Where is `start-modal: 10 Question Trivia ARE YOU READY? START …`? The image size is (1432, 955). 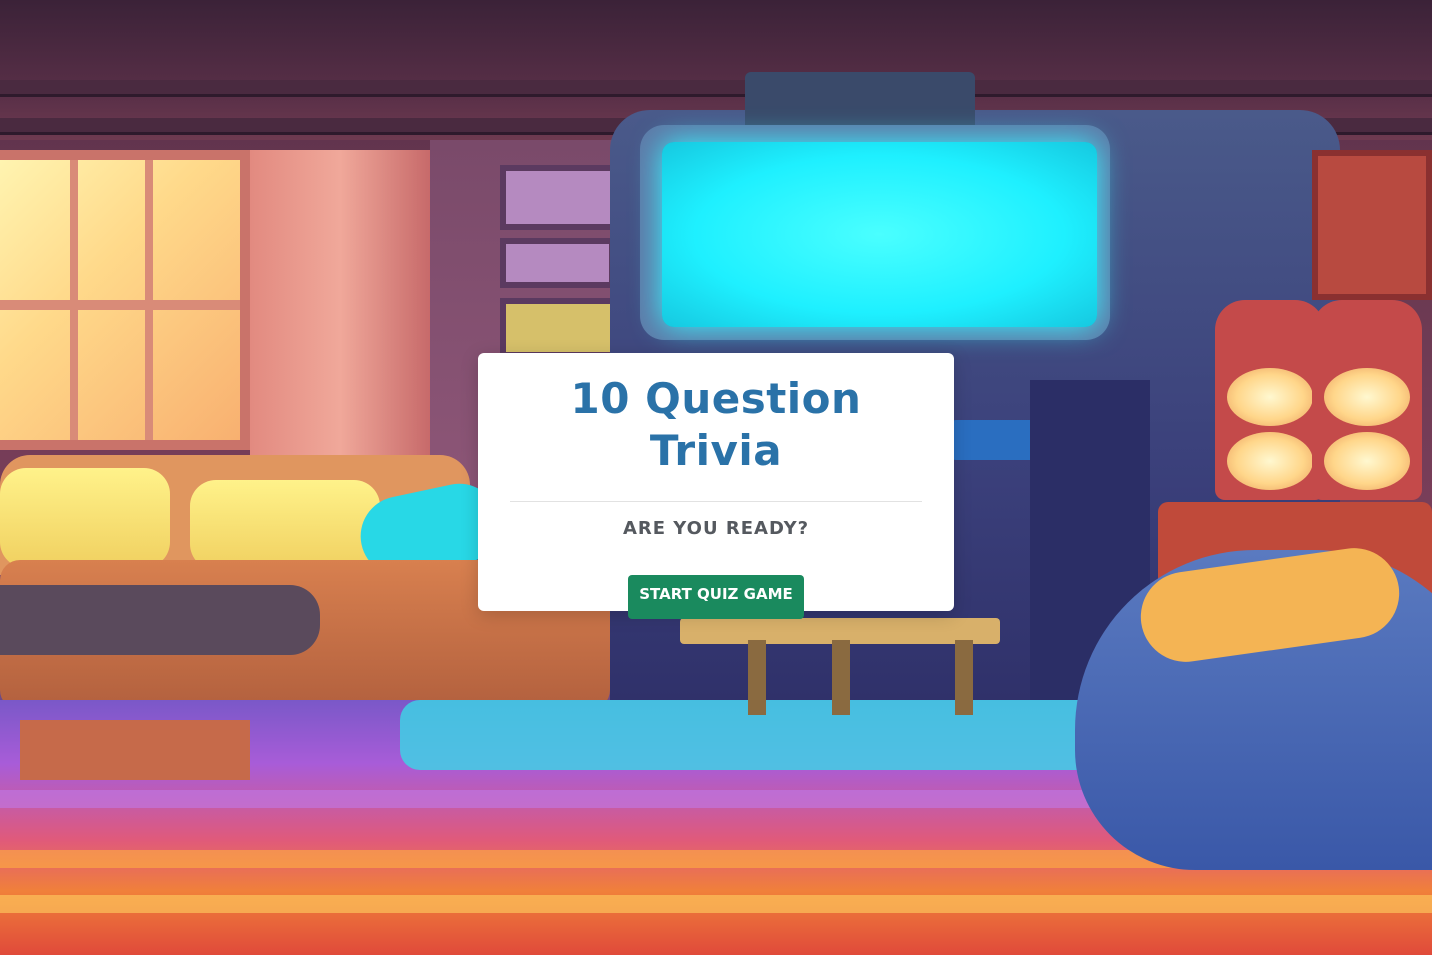
start-modal: 10 Question Trivia ARE YOU READY? START … is located at coordinates (716, 486).